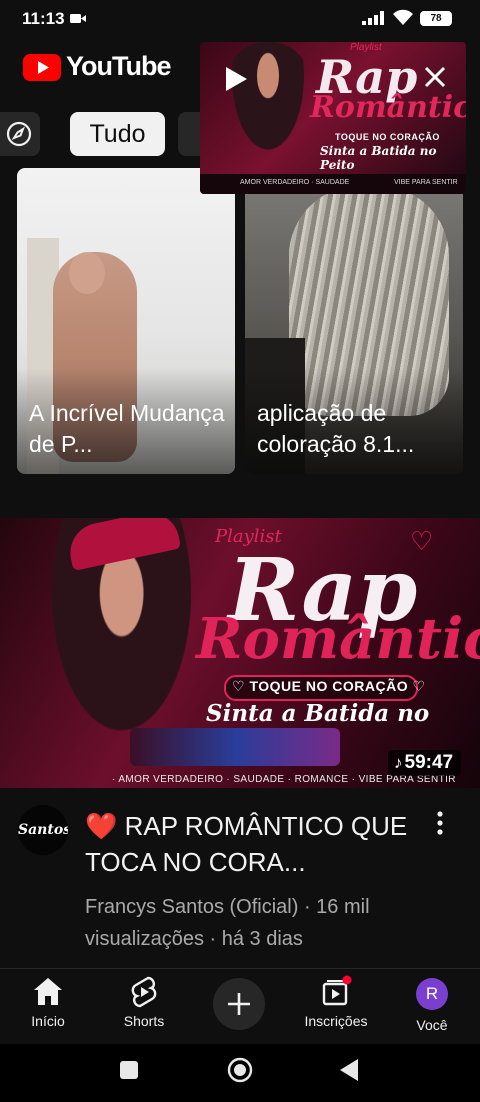  Describe the element at coordinates (349, 1070) in the screenshot. I see `back-button` at that location.